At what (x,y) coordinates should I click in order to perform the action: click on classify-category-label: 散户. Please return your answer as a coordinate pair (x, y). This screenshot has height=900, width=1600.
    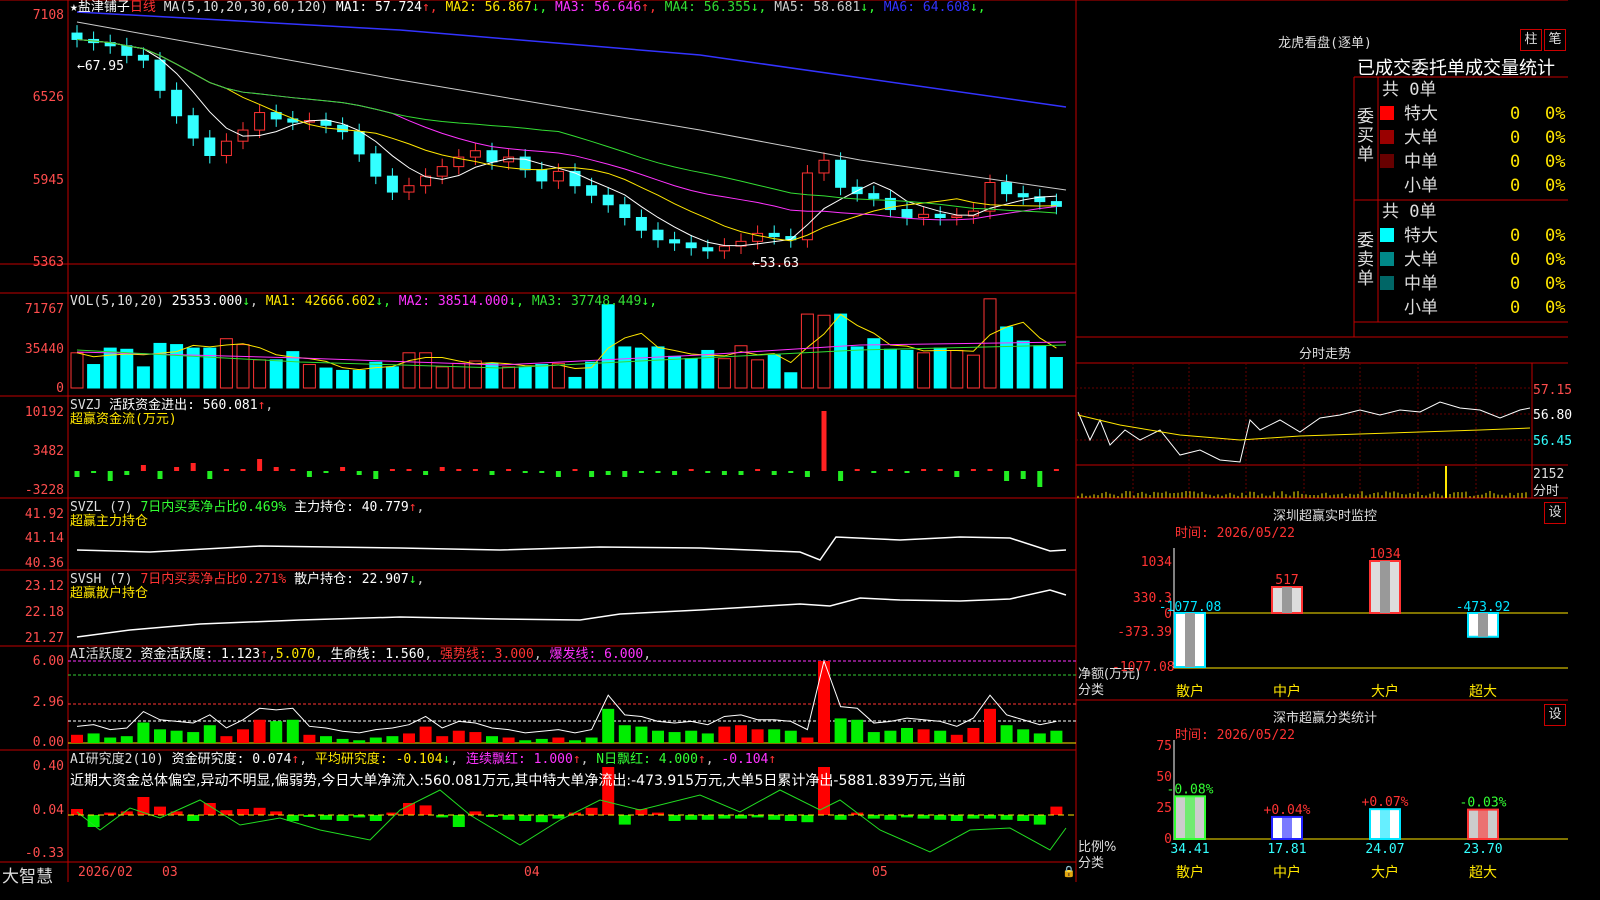
    Looking at the image, I should click on (1190, 872).